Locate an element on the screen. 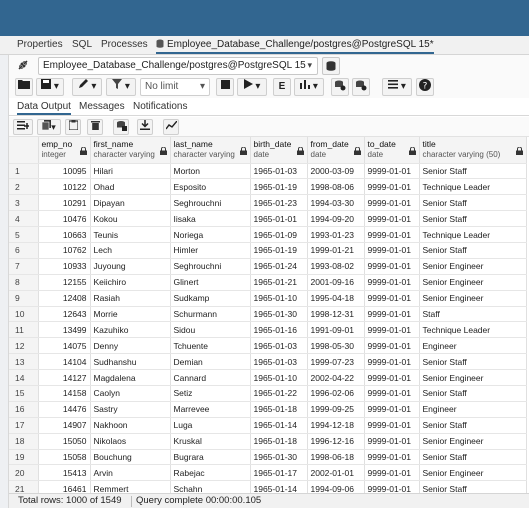 Image resolution: width=529 pixels, height=508 pixels. table-cell: 1965-01-24 is located at coordinates (279, 266).